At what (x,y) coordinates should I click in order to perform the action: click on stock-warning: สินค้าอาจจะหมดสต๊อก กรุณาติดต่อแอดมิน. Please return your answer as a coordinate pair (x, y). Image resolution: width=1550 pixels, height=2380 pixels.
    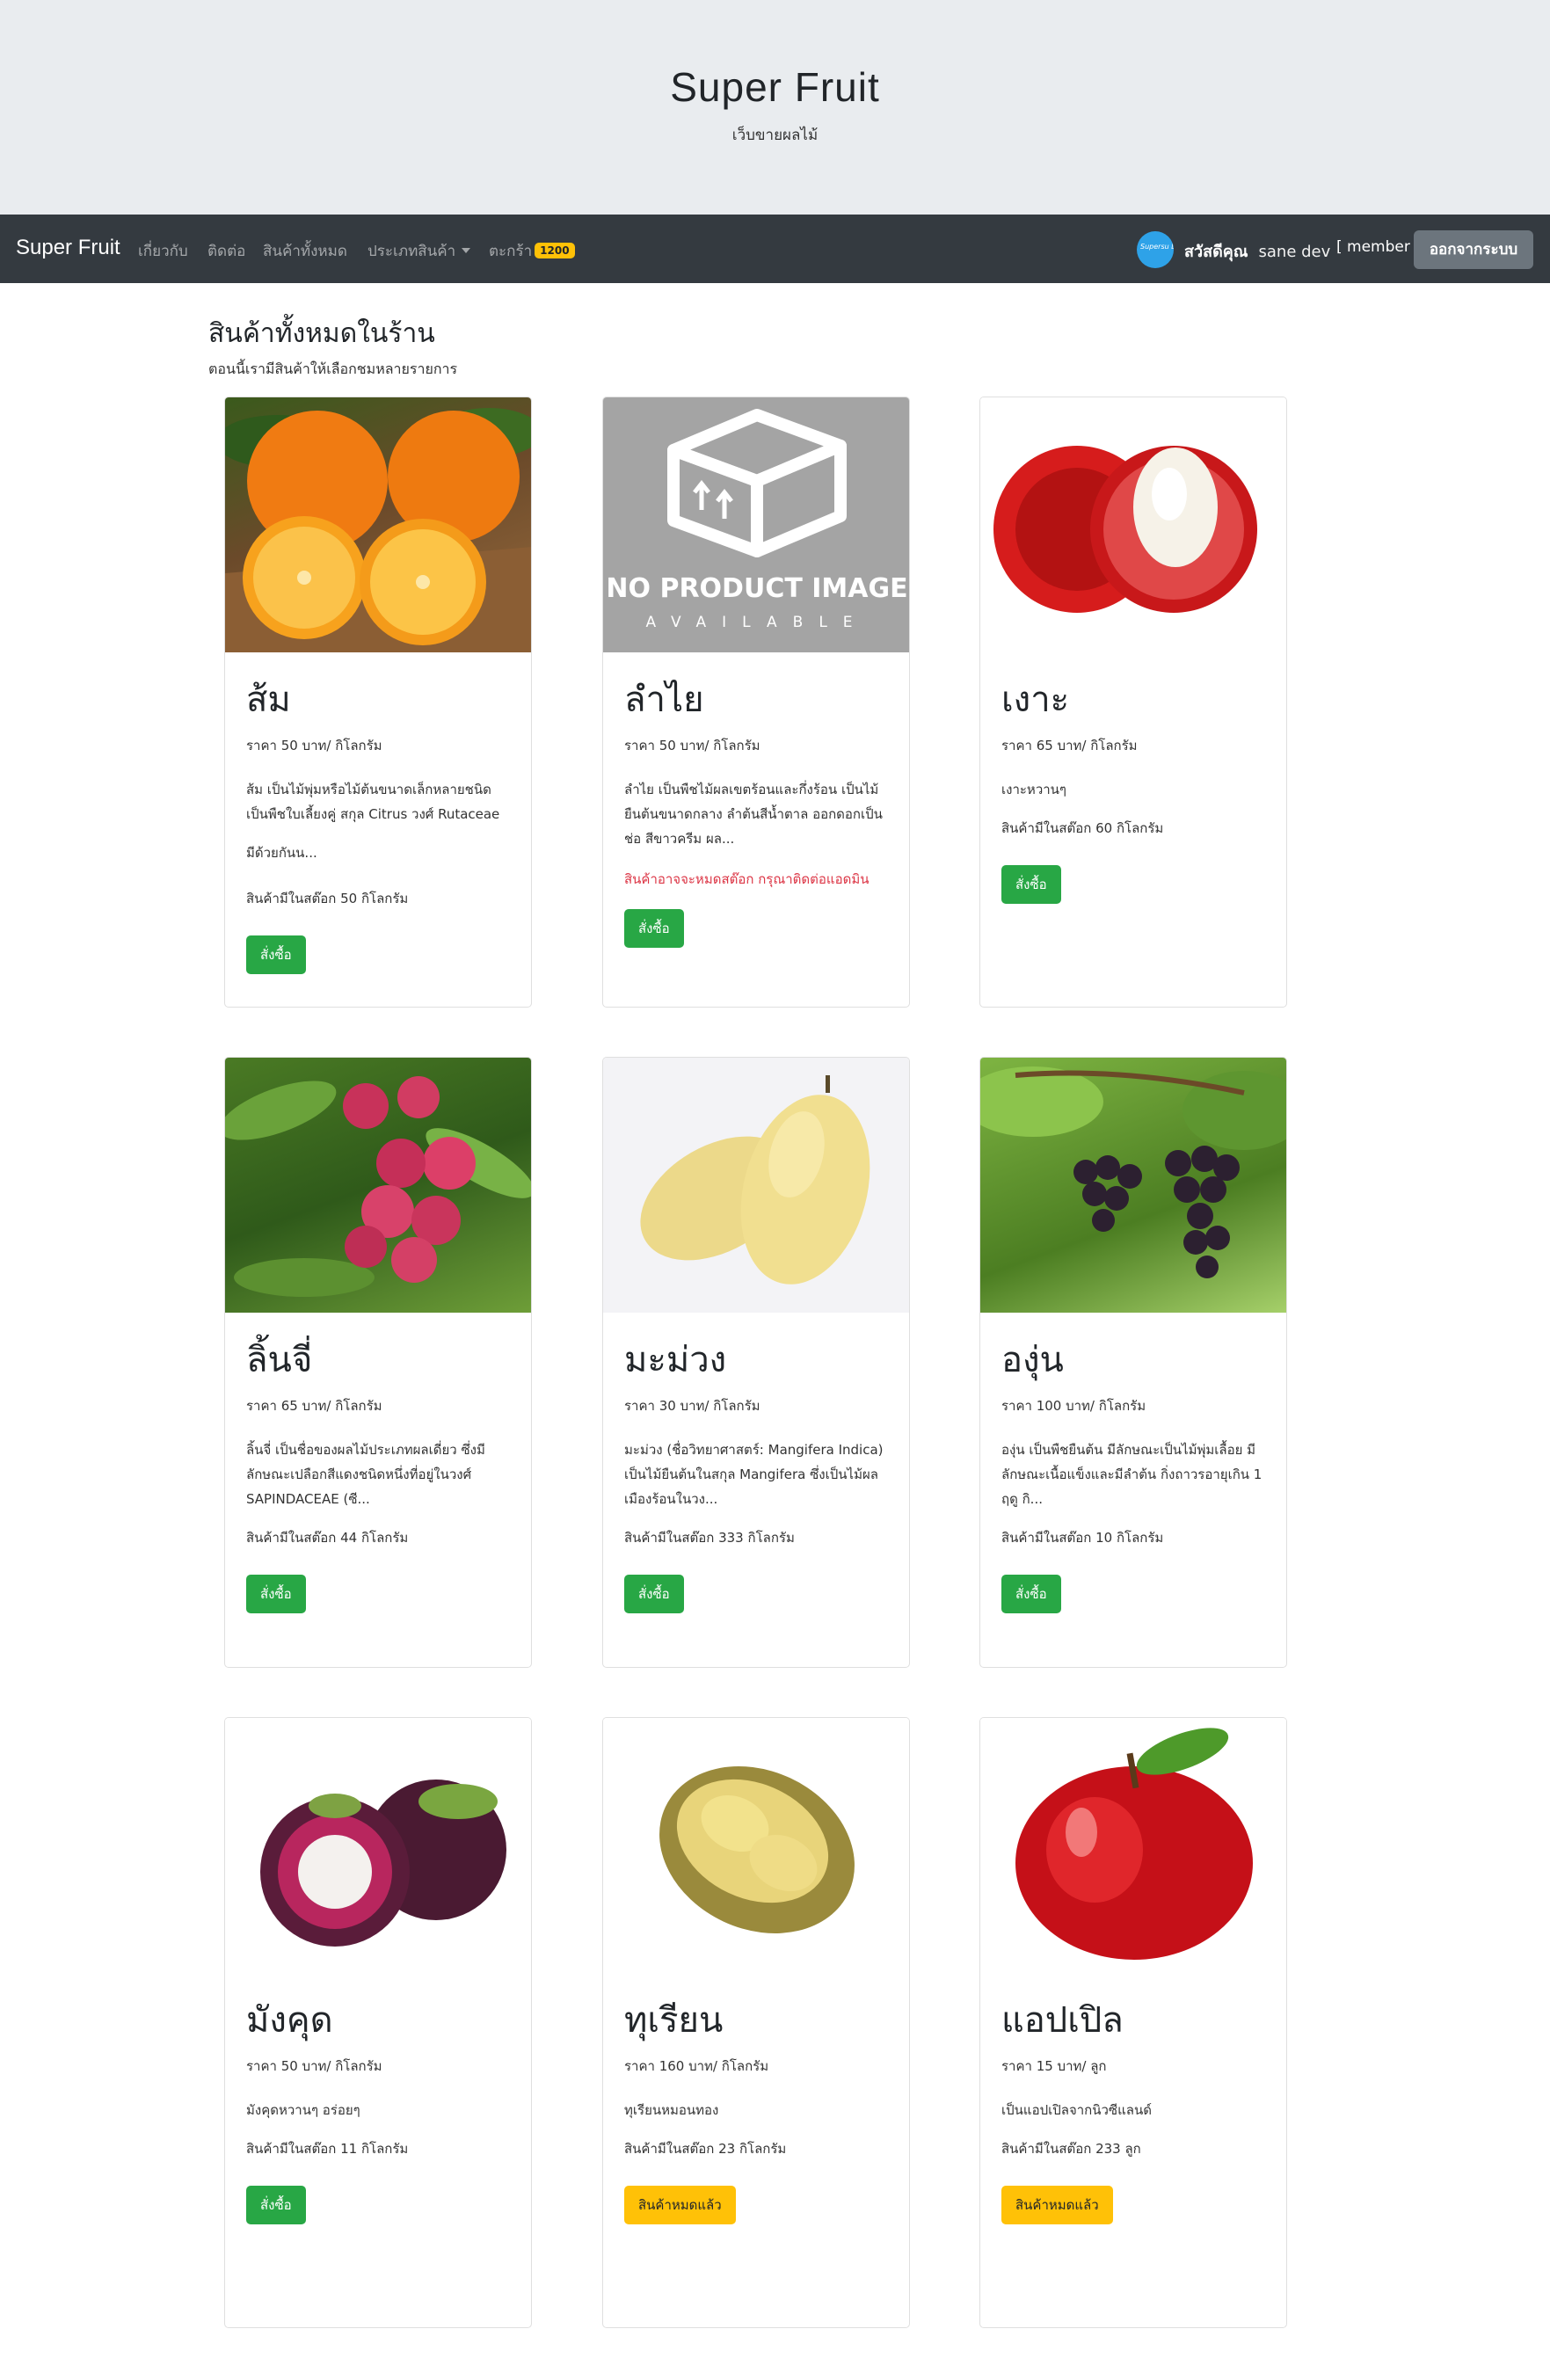
    Looking at the image, I should click on (747, 879).